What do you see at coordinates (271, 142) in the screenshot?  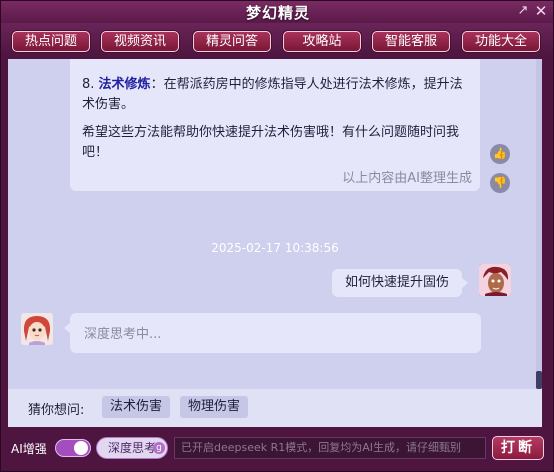 I see `ai-message-closing: 希望这些方法能帮助你快速提升法术伤害哦！有什么问题随时问我吧！` at bounding box center [271, 142].